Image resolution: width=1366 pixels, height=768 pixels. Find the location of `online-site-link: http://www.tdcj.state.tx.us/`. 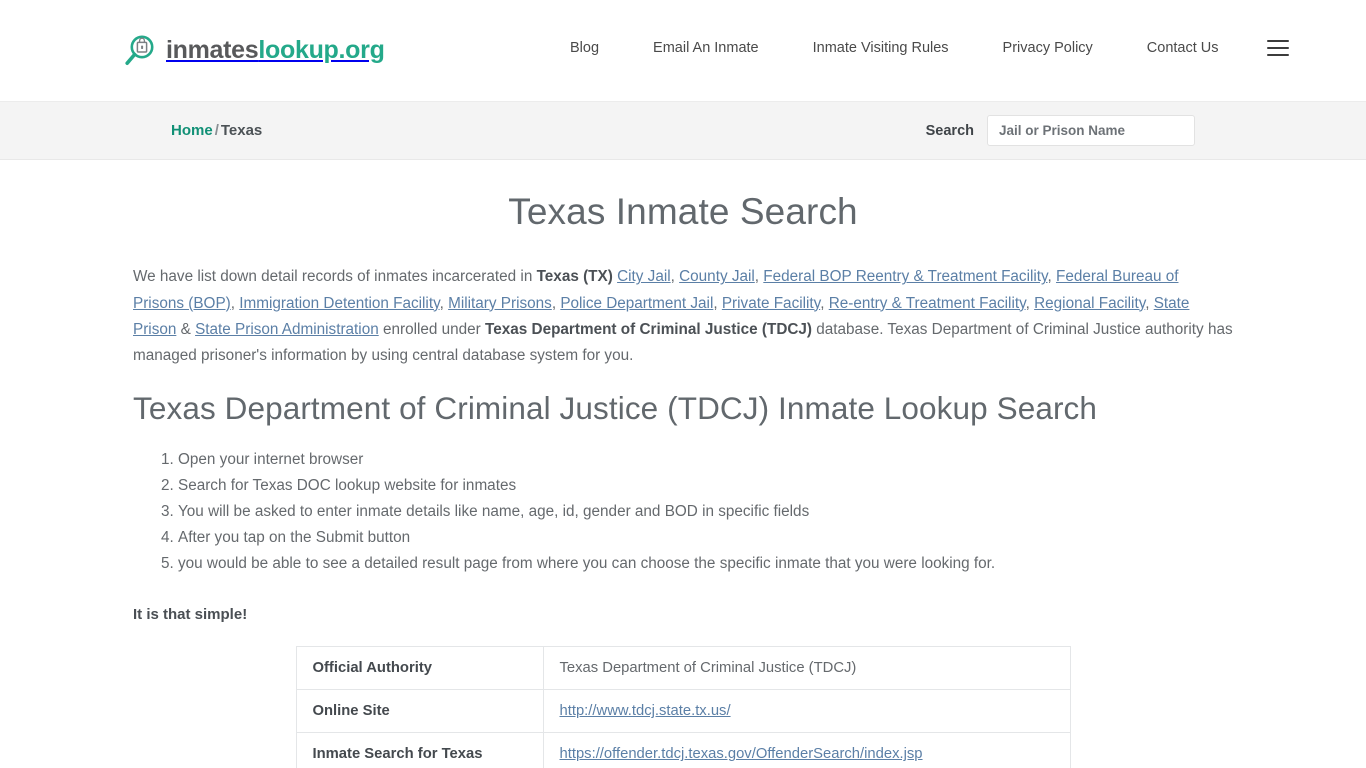

online-site-link: http://www.tdcj.state.tx.us/ is located at coordinates (645, 711).